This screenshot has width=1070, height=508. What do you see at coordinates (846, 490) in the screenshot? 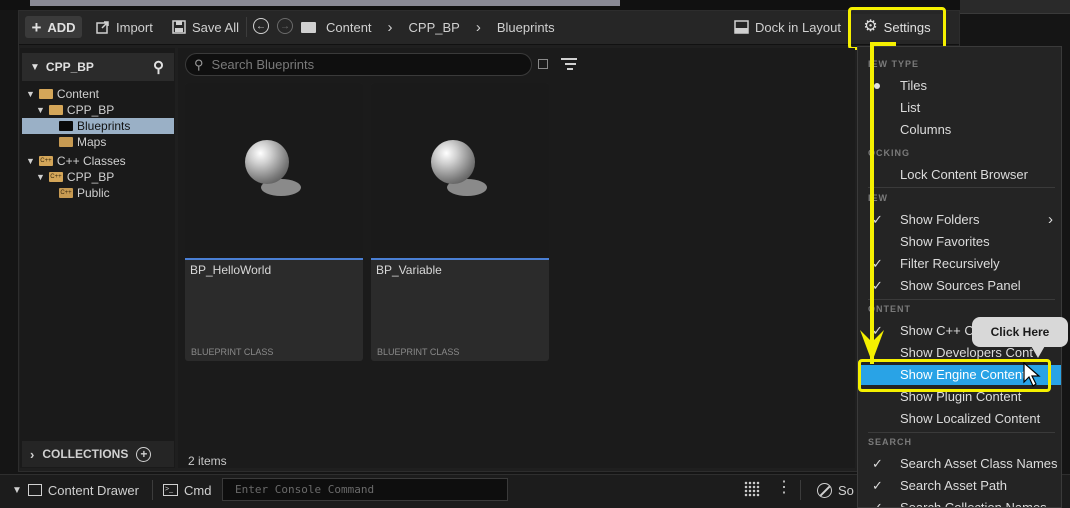
I see `source-control-label: So` at bounding box center [846, 490].